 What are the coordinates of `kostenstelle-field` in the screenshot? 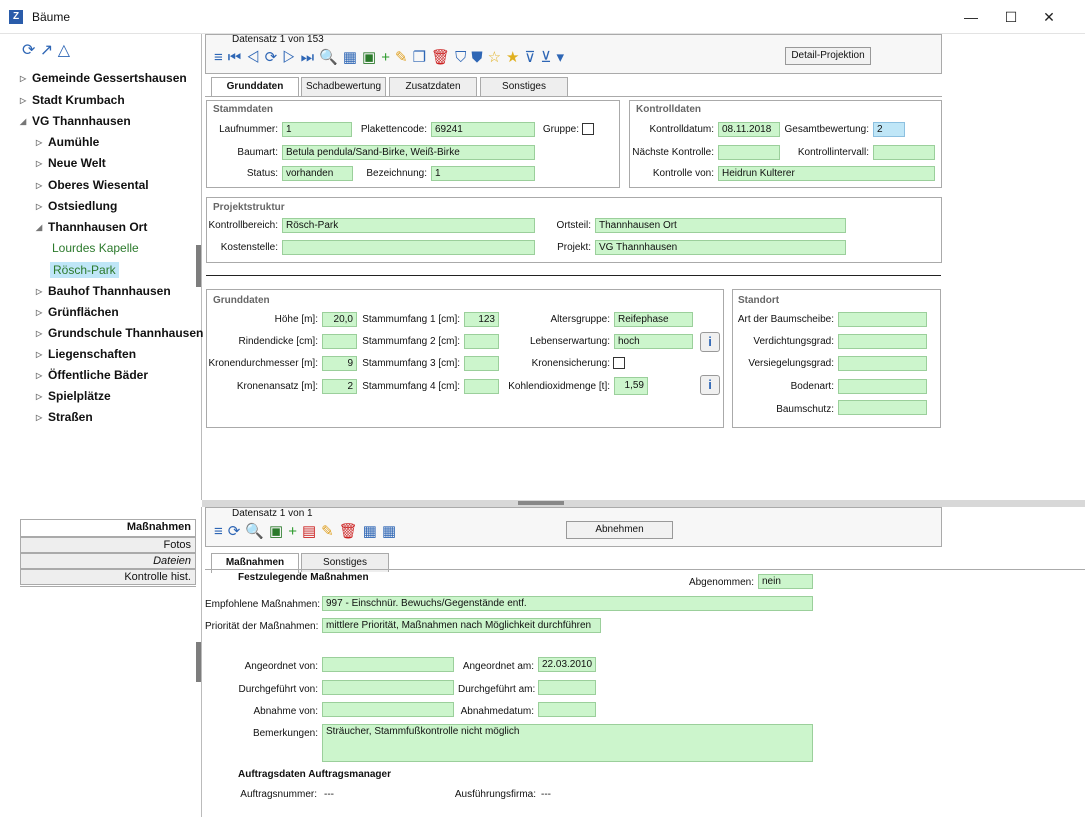 It's located at (408, 247).